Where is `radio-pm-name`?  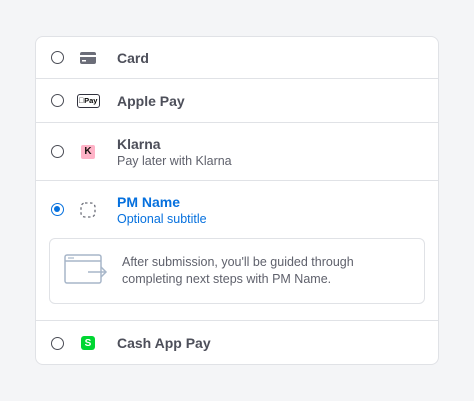 radio-pm-name is located at coordinates (57, 209).